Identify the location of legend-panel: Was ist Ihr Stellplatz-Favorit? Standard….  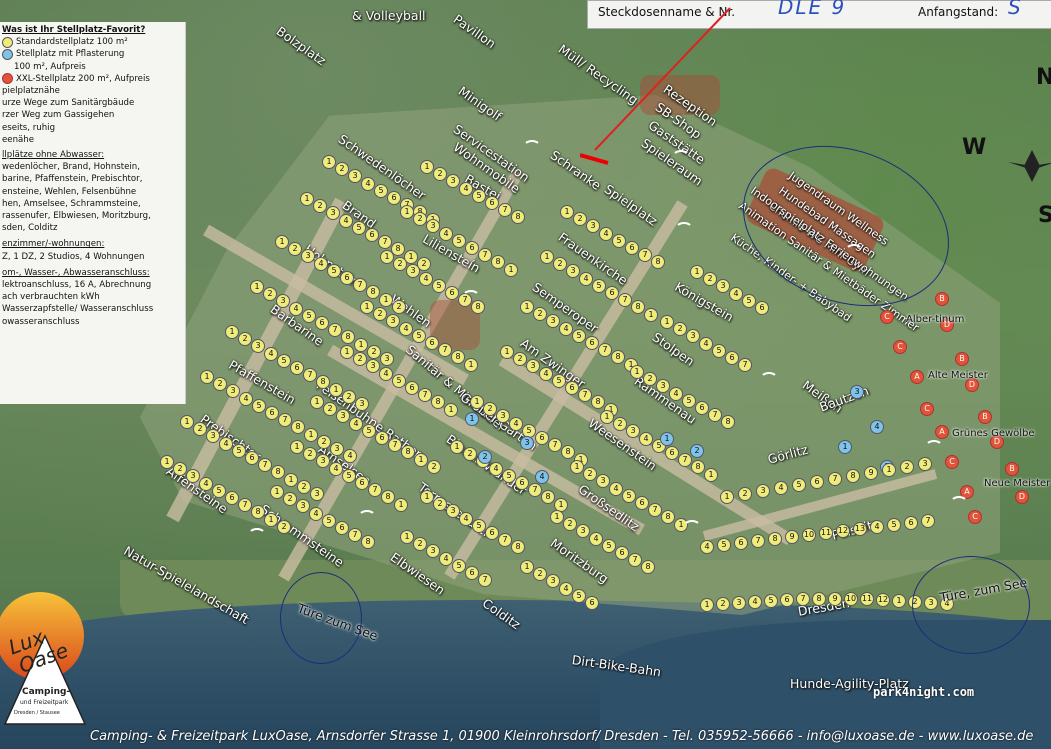
(93, 213).